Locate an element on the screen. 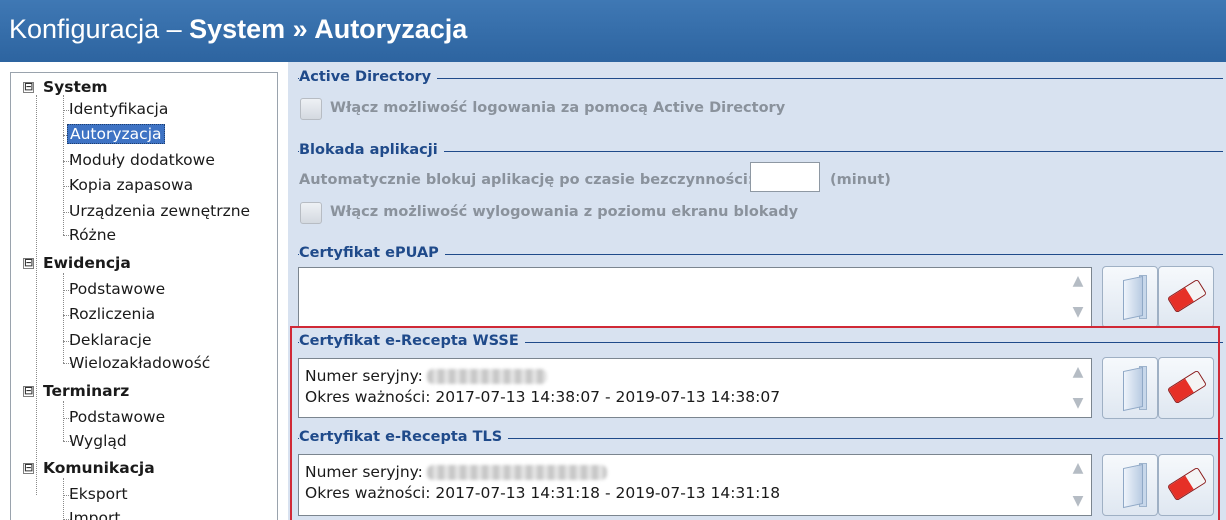 The height and width of the screenshot is (520, 1226). tree-item-label: Różne is located at coordinates (93, 235).